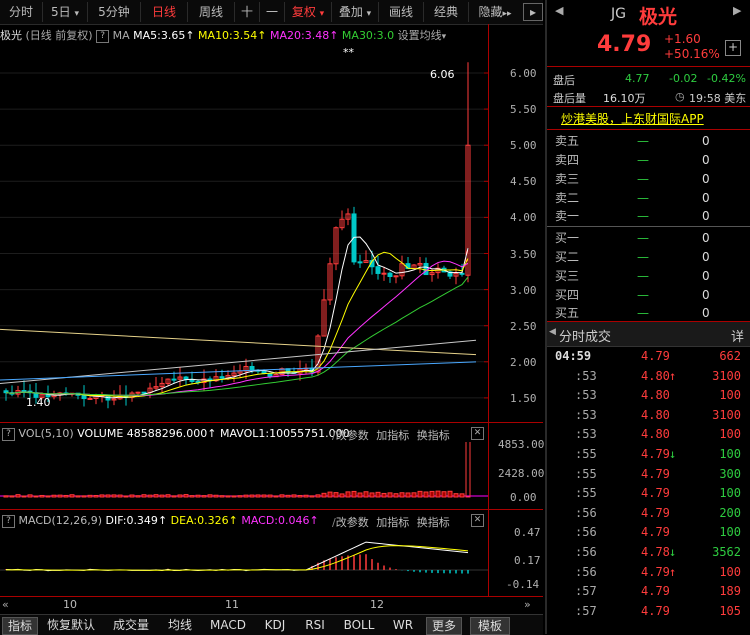 The height and width of the screenshot is (635, 750). I want to click on trade-row: :56 4.78 ↓ 3562, so click(647, 553).